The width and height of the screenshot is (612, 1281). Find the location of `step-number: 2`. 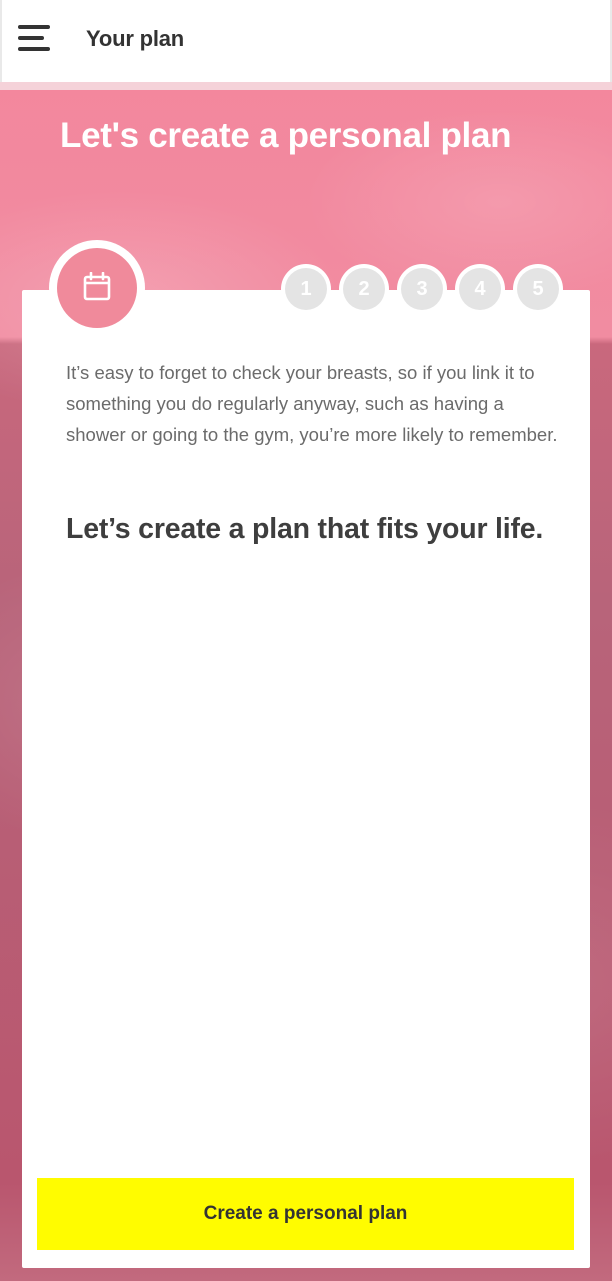

step-number: 2 is located at coordinates (364, 289).